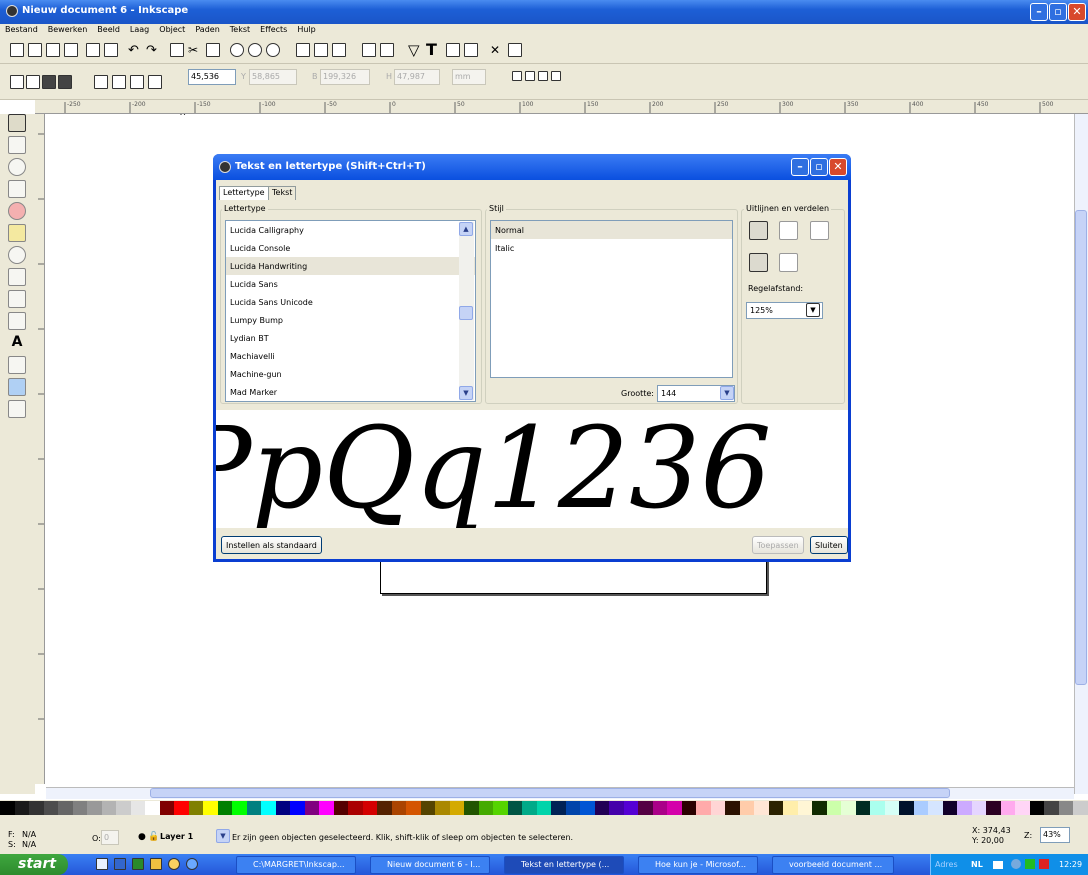 Image resolution: width=1088 pixels, height=875 pixels. I want to click on rotate-90-ccw-icon, so click(17, 82).